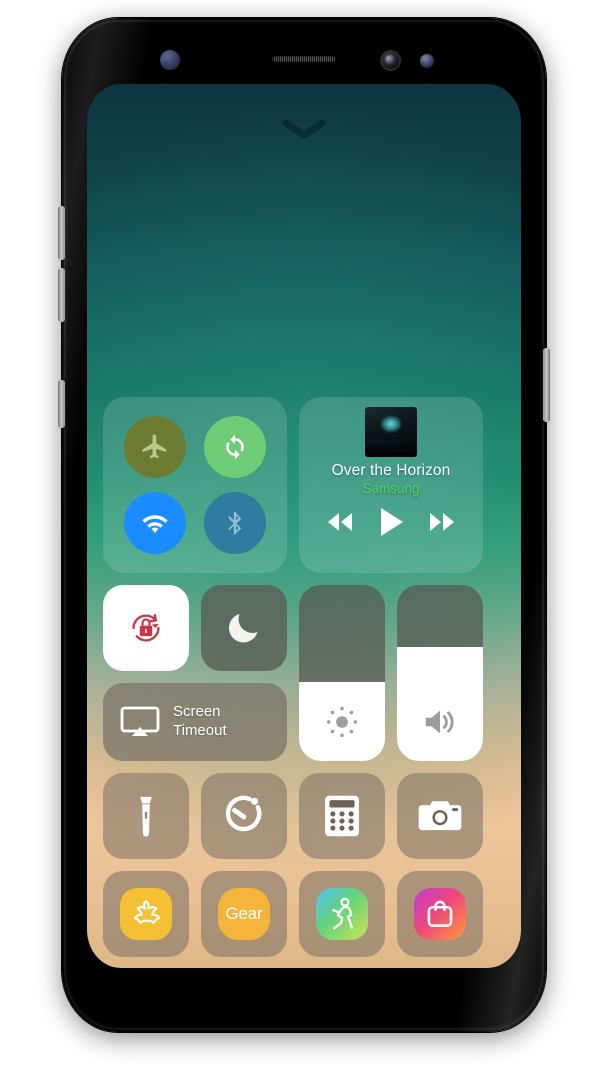 The height and width of the screenshot is (1080, 608). I want to click on earpiece-speaker, so click(304, 59).